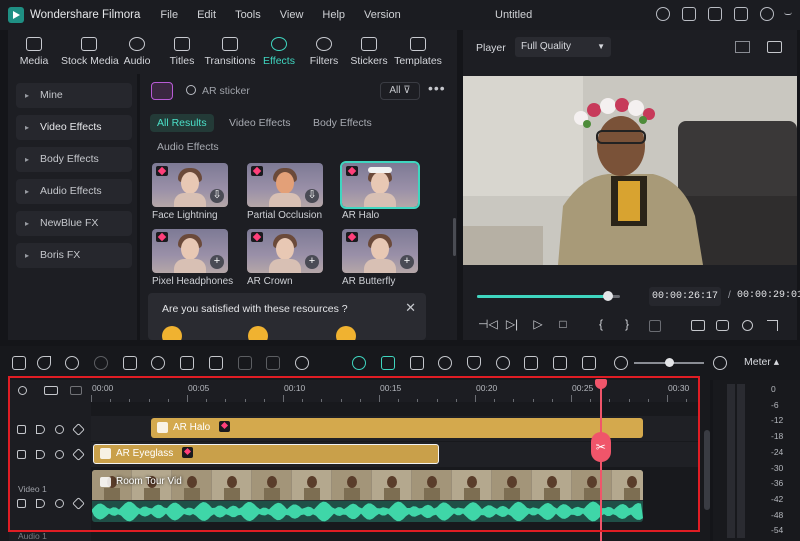 The image size is (800, 541). I want to click on replace-icon, so click(560, 363).